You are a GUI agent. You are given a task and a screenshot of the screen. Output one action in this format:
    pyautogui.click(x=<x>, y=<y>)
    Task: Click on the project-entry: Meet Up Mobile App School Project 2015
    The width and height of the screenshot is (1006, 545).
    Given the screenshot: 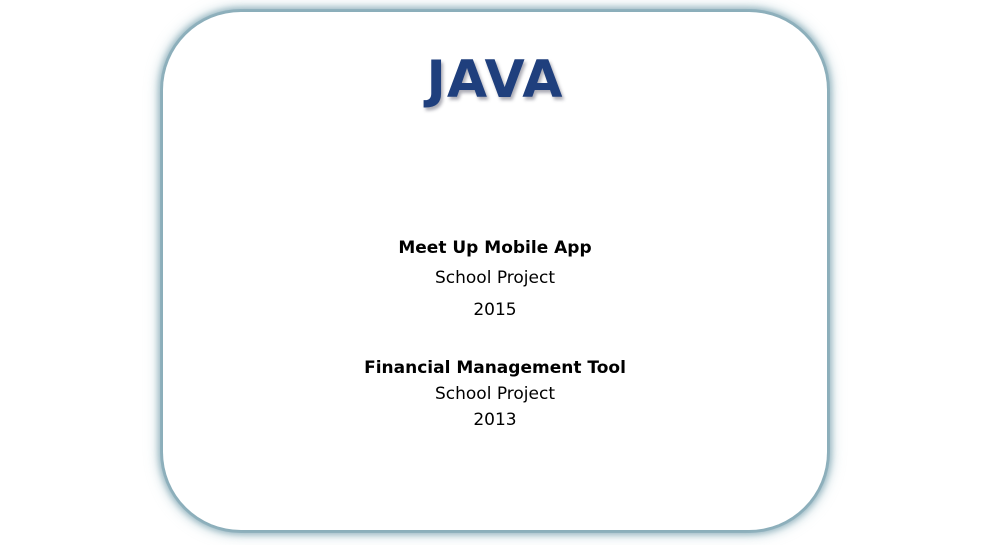 What is the action you would take?
    pyautogui.click(x=495, y=280)
    